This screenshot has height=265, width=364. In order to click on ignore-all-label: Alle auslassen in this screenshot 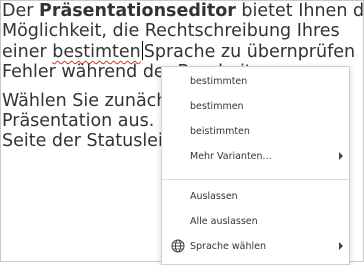, I will do `click(224, 221)`.